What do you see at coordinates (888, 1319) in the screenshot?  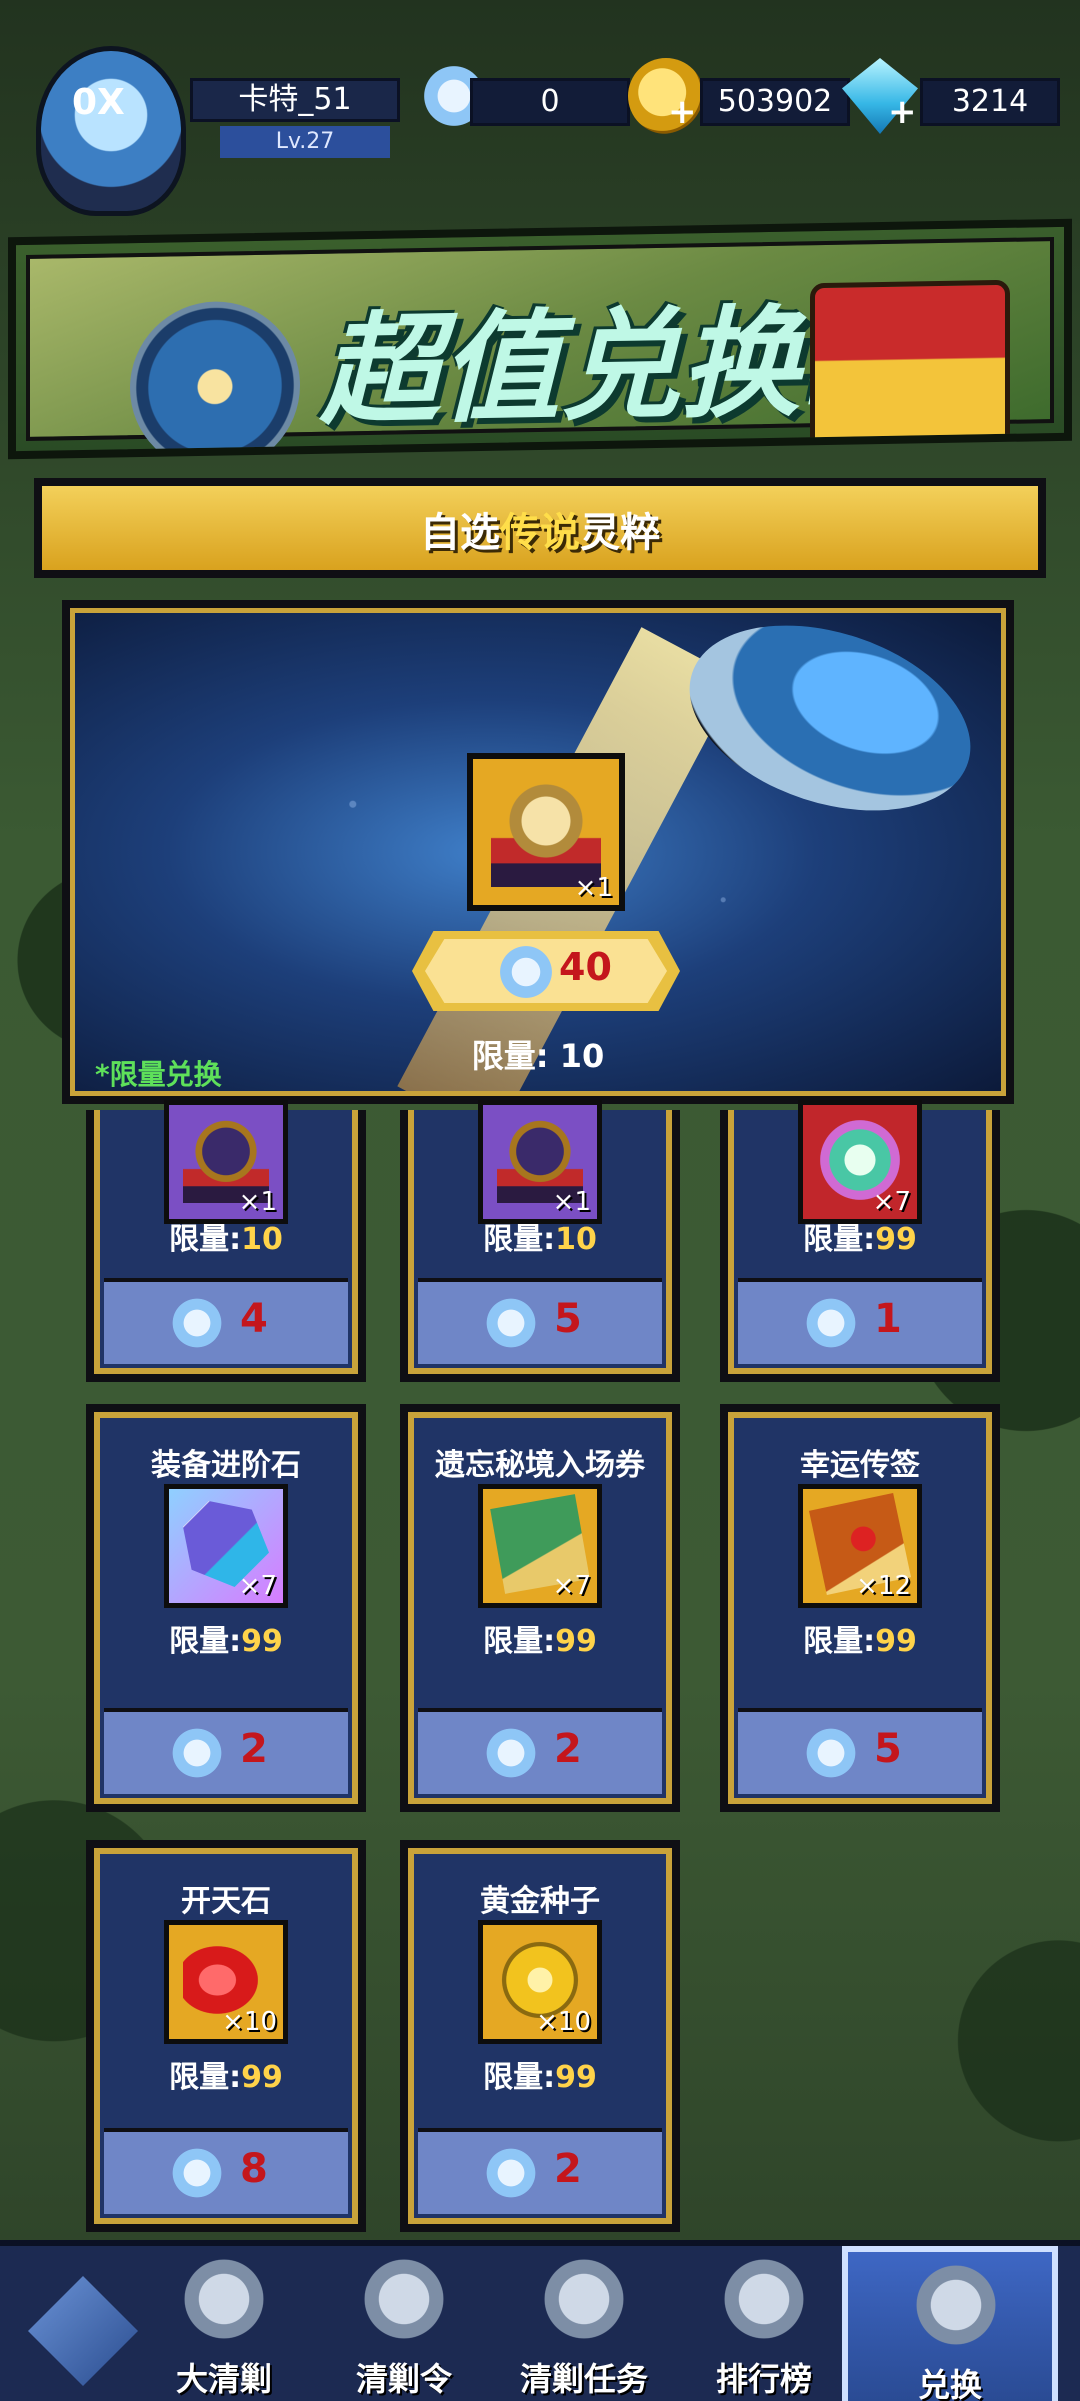 I see `card-price: 1` at bounding box center [888, 1319].